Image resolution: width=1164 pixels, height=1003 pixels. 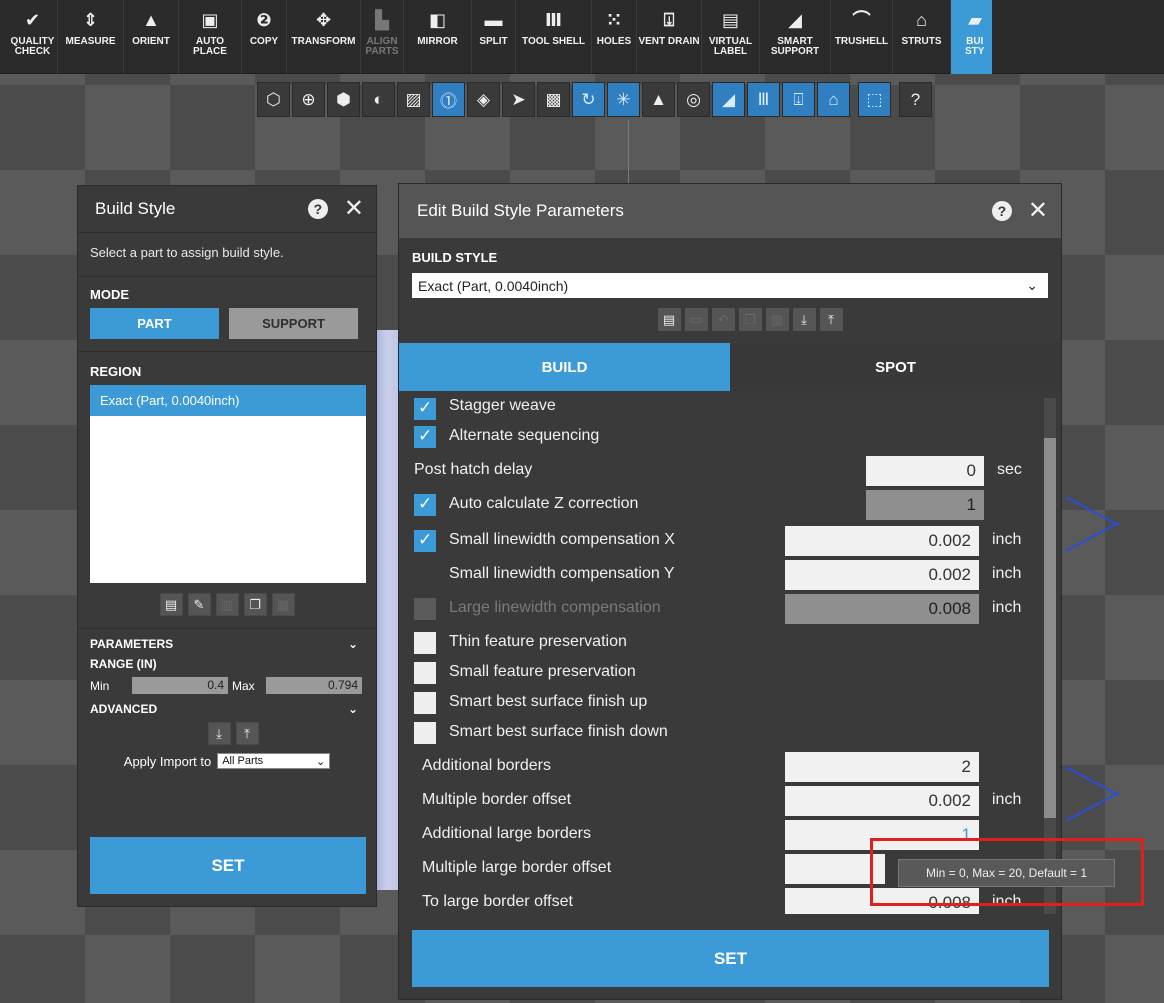 I want to click on wireframe-cube-icon: ⬚, so click(x=874, y=99).